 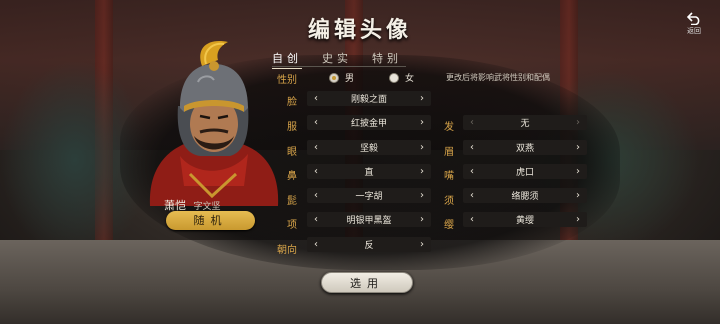 I want to click on eyes-label: 眼, so click(x=292, y=152).